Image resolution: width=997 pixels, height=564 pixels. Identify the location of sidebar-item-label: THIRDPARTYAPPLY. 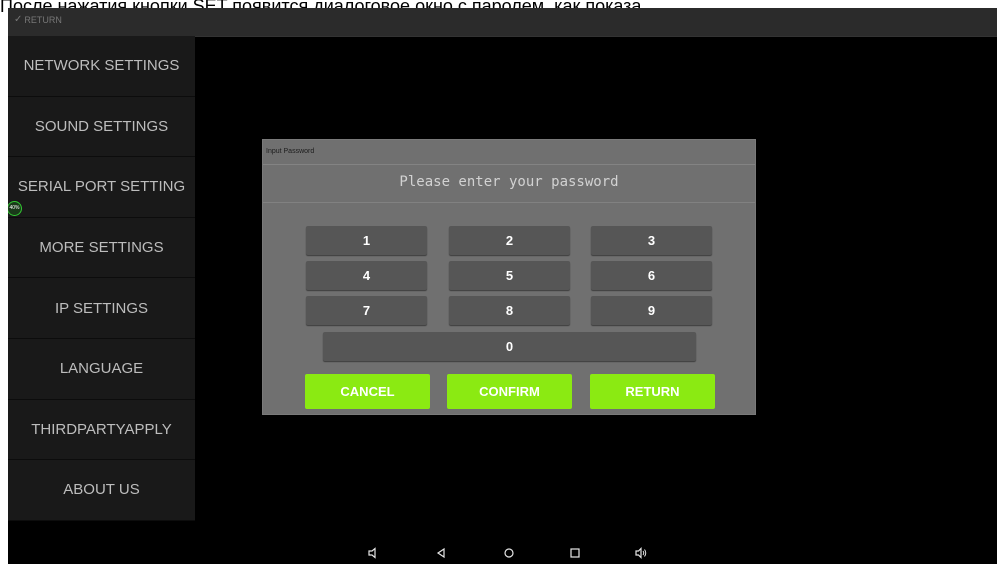
(101, 429).